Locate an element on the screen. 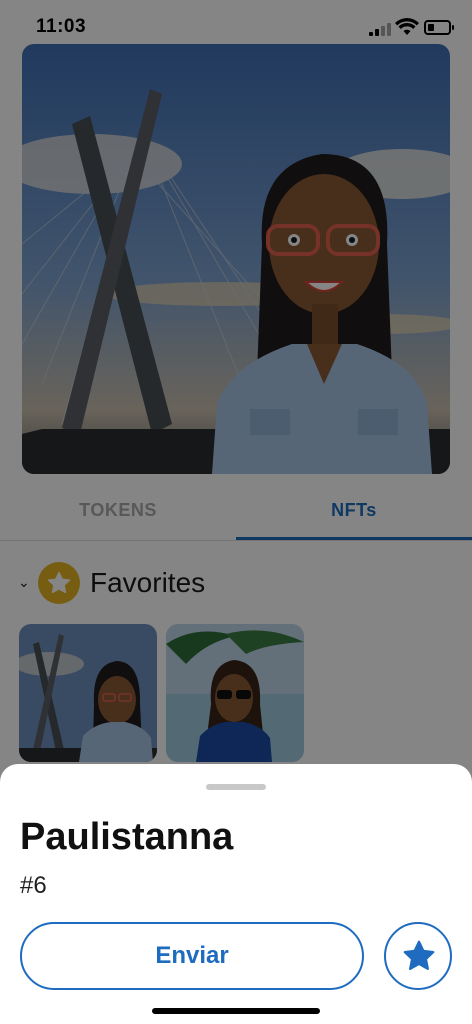  sheet-drag-handle is located at coordinates (236, 787).